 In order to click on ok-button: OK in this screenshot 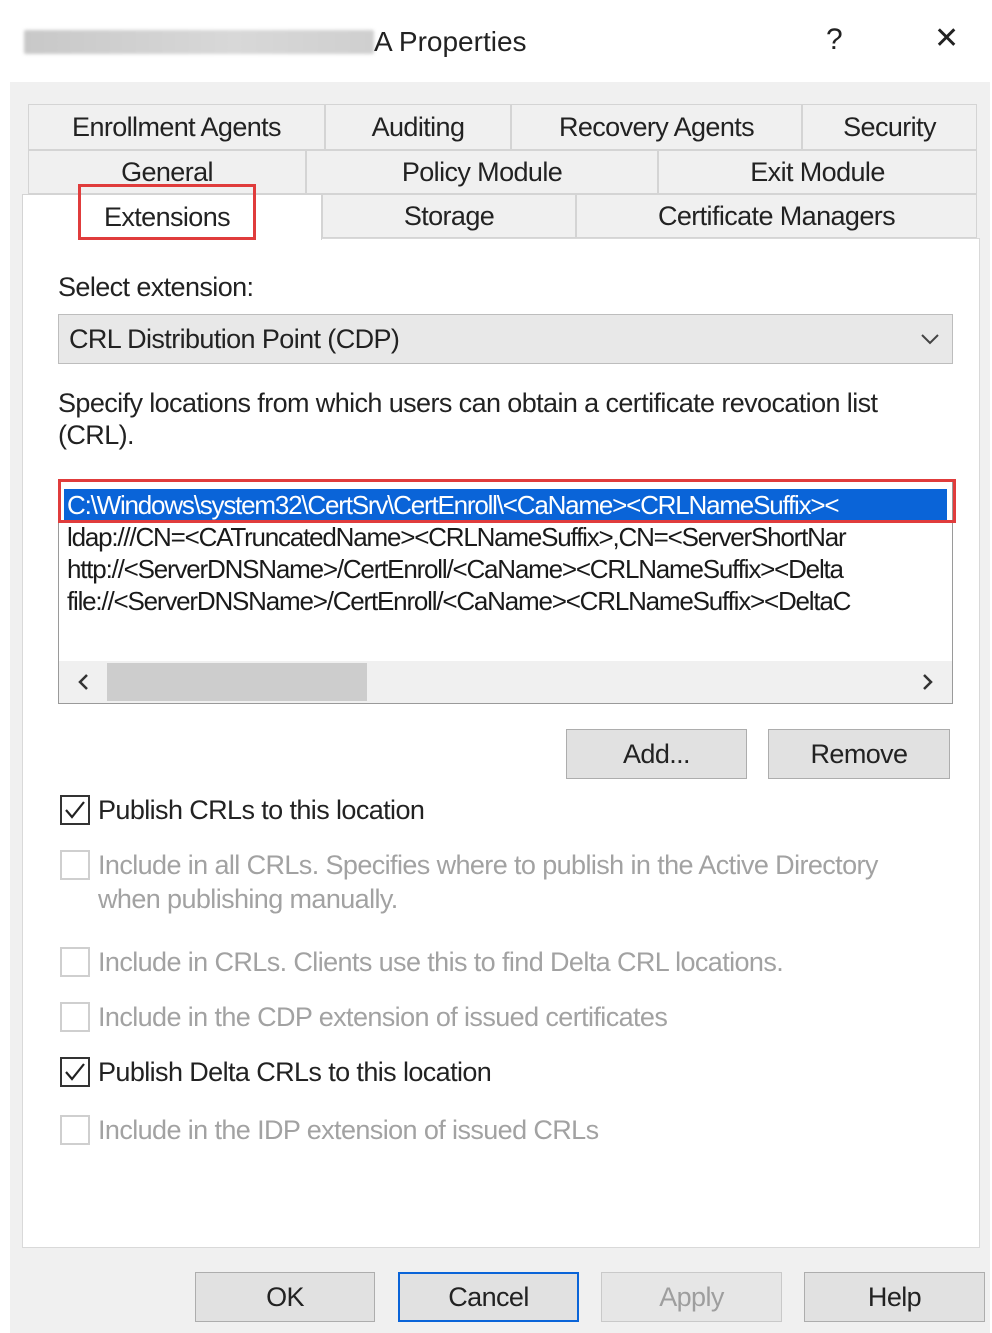, I will do `click(285, 1297)`.